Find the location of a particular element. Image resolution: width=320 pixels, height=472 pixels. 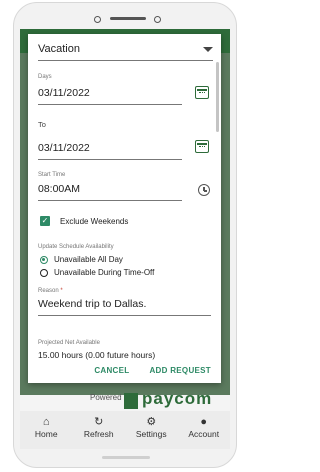

nav-label-refresh: Refresh is located at coordinates (98, 434).